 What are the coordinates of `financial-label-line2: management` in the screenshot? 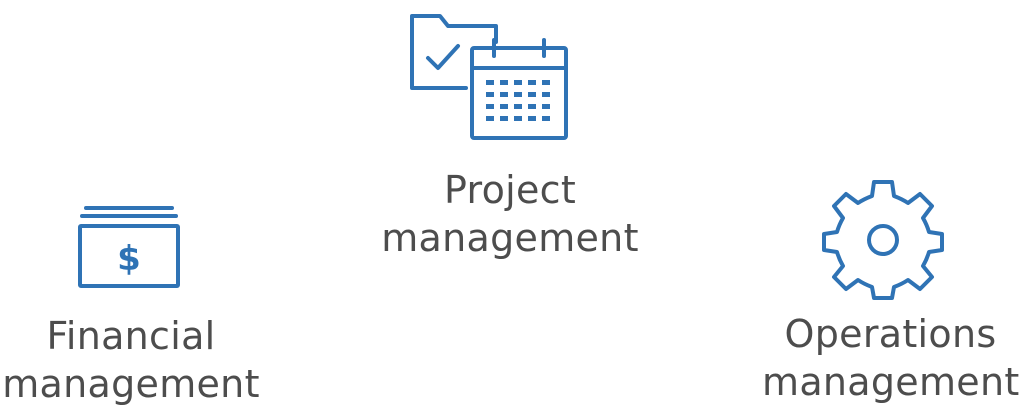 It's located at (131, 384).